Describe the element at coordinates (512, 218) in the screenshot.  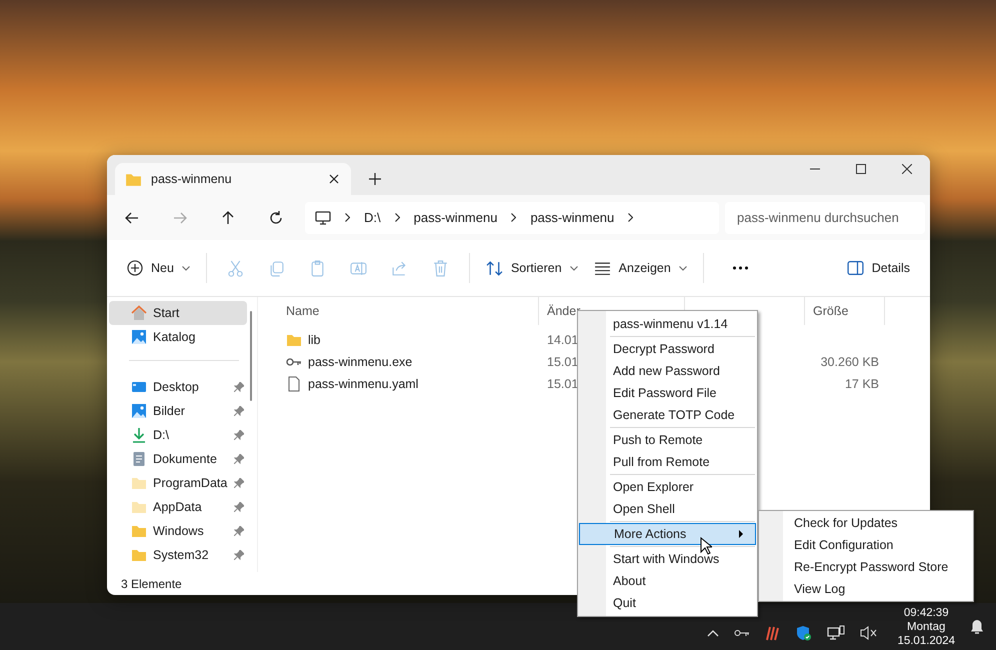
I see `address-bar: D:\ pass-winmenu pass-winmenu` at that location.